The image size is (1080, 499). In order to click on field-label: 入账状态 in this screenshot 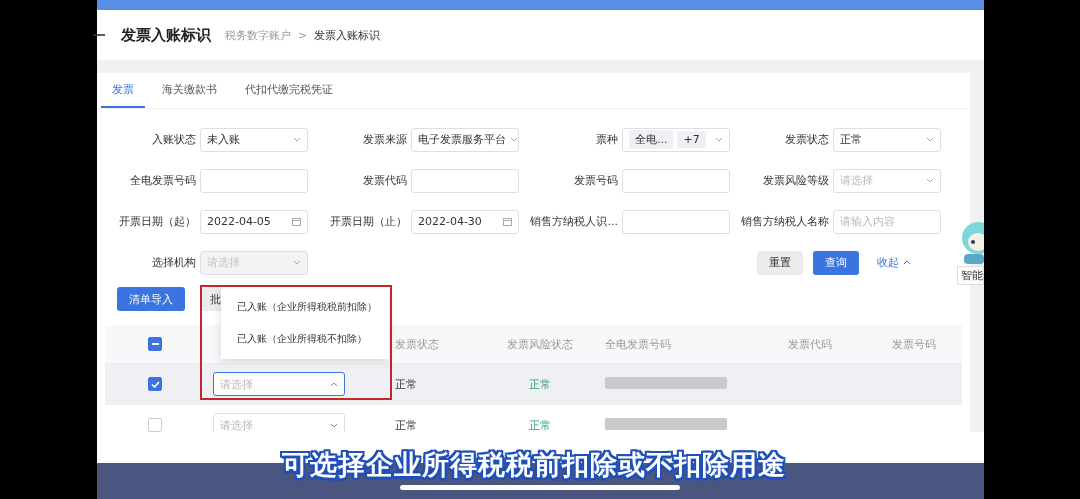, I will do `click(173, 139)`.